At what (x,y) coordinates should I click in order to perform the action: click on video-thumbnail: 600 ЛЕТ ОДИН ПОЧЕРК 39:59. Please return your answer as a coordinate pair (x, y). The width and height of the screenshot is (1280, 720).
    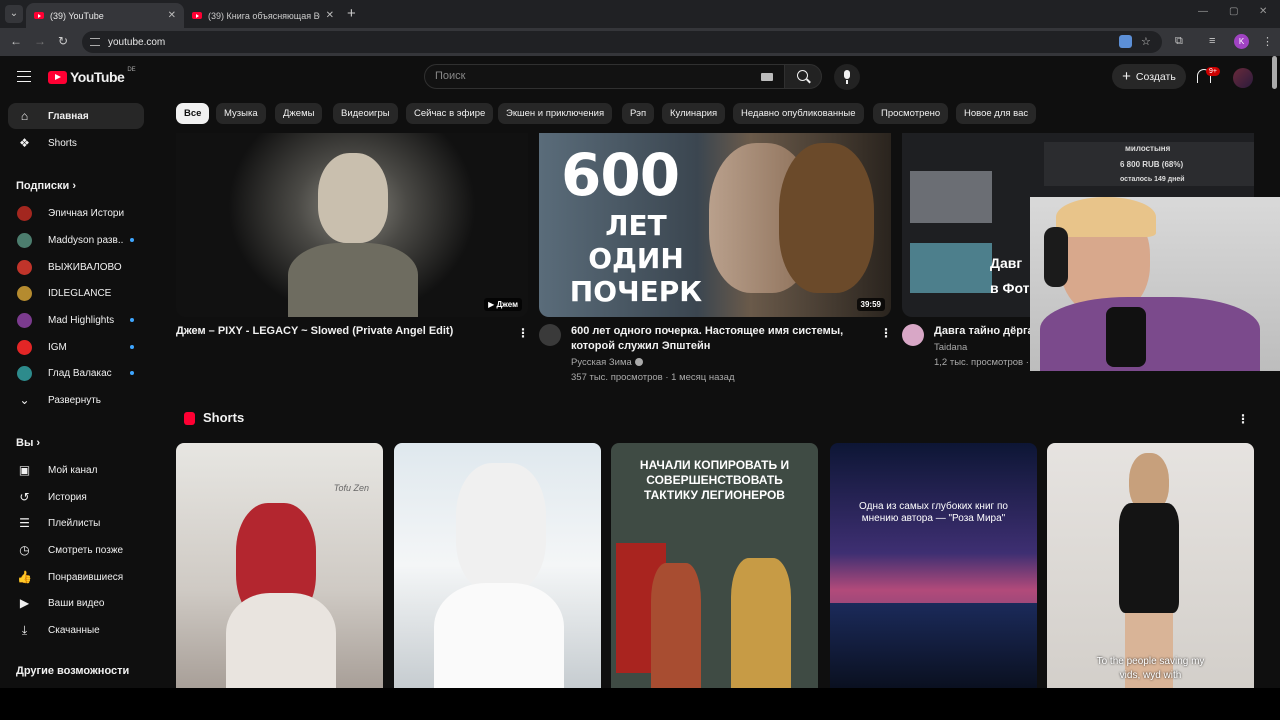
    Looking at the image, I should click on (715, 225).